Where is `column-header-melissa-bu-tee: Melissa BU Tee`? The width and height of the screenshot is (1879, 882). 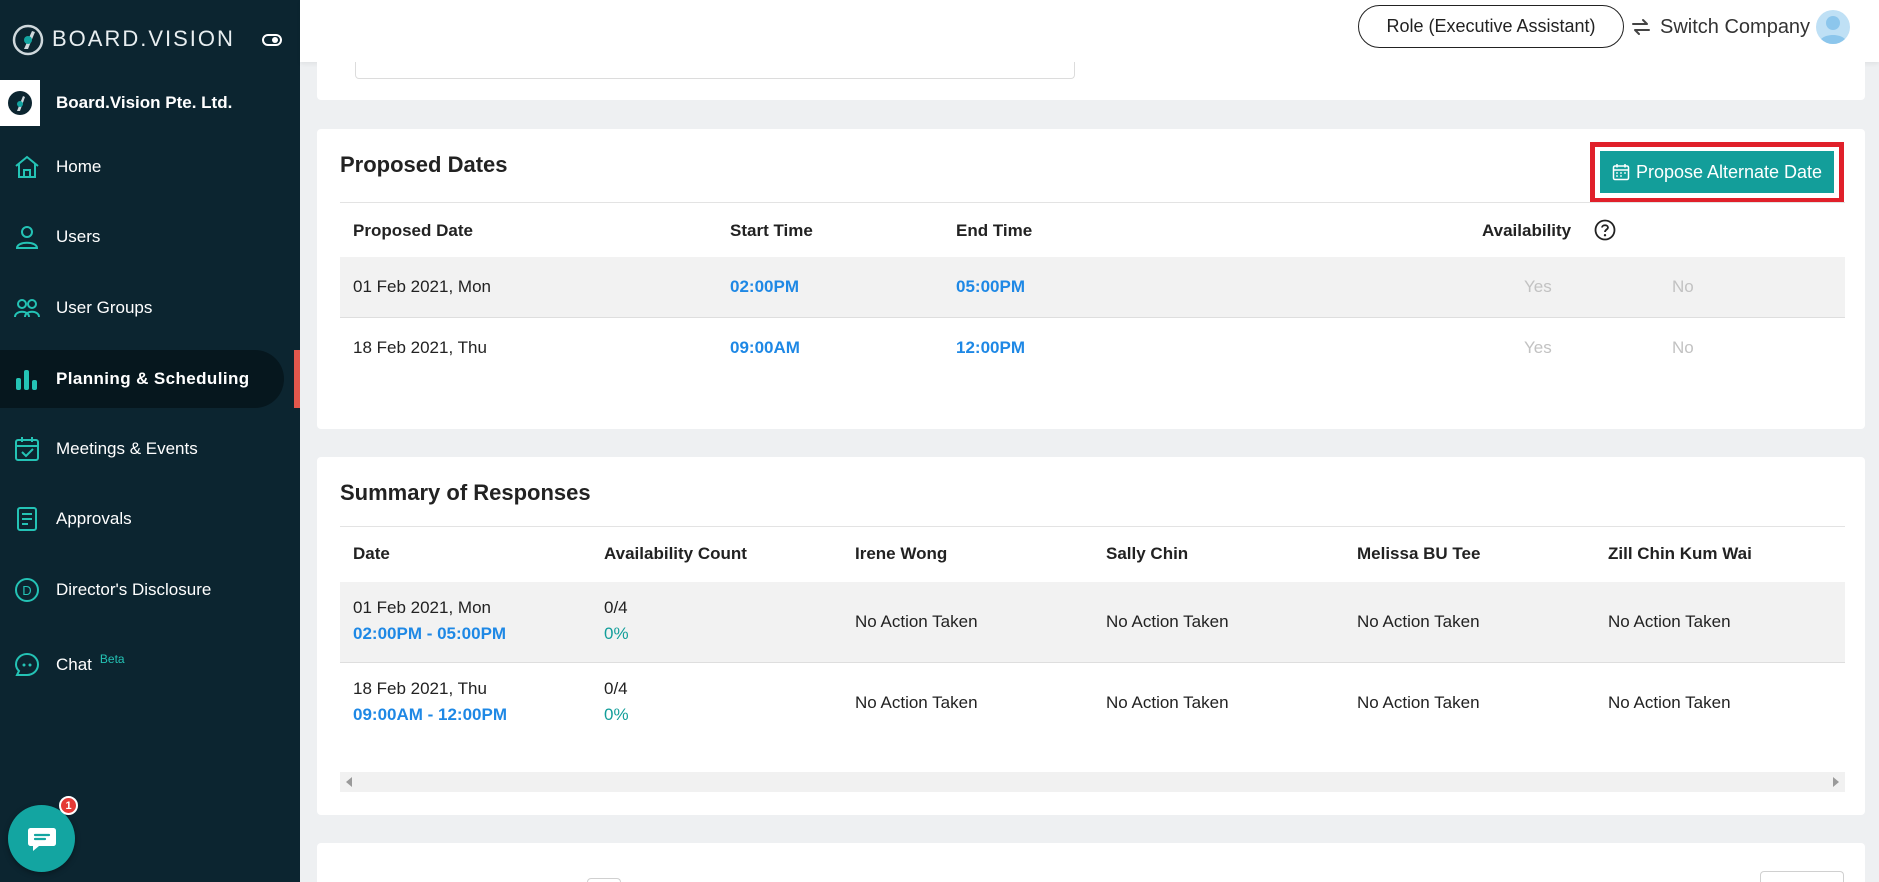 column-header-melissa-bu-tee: Melissa BU Tee is located at coordinates (1419, 553).